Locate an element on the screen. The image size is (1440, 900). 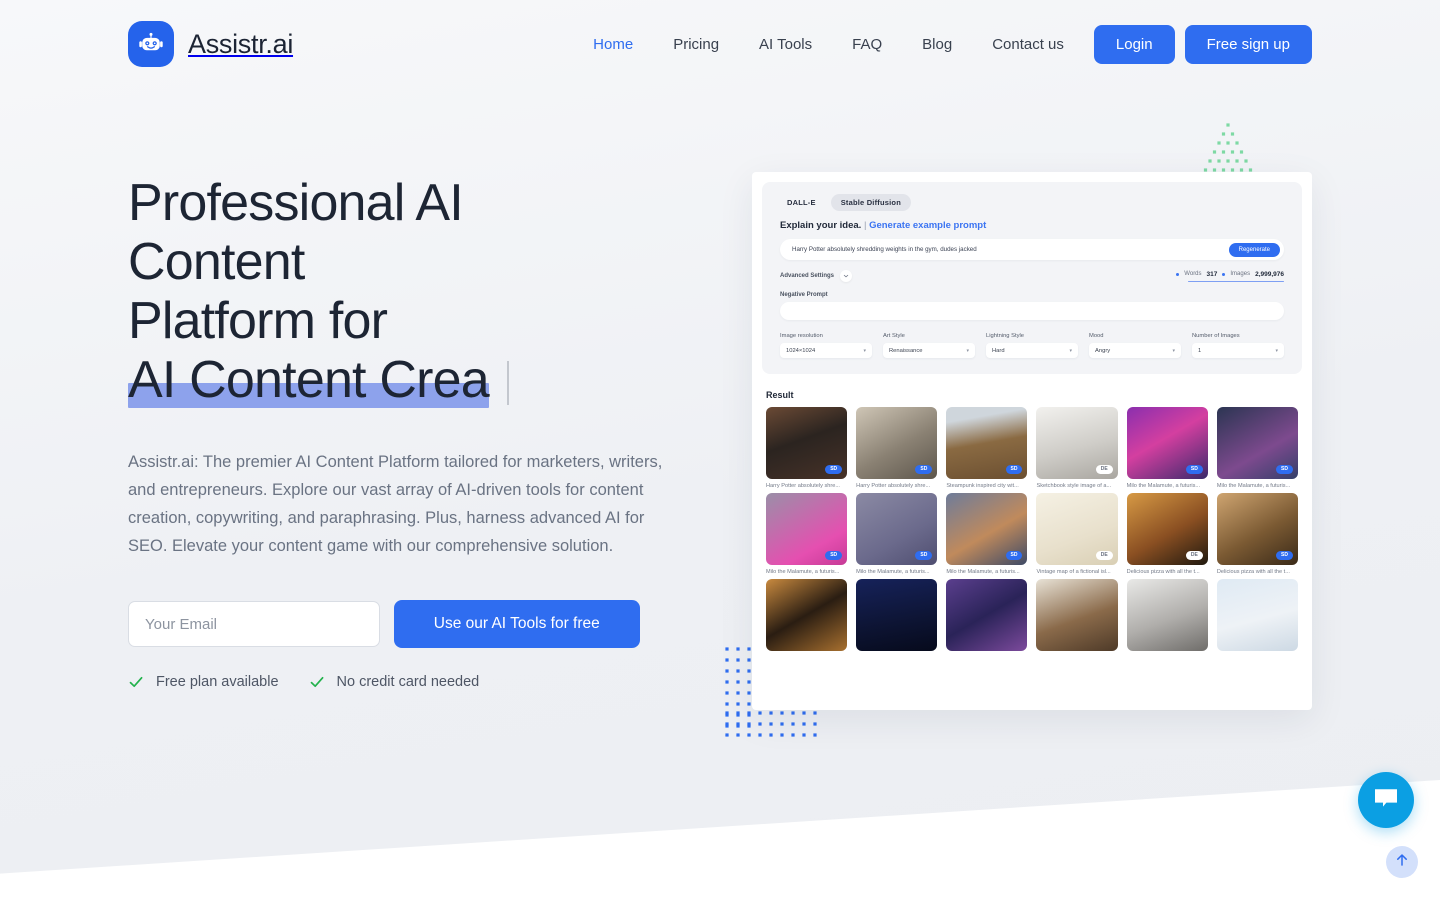
chat-widget-button is located at coordinates (1386, 800).